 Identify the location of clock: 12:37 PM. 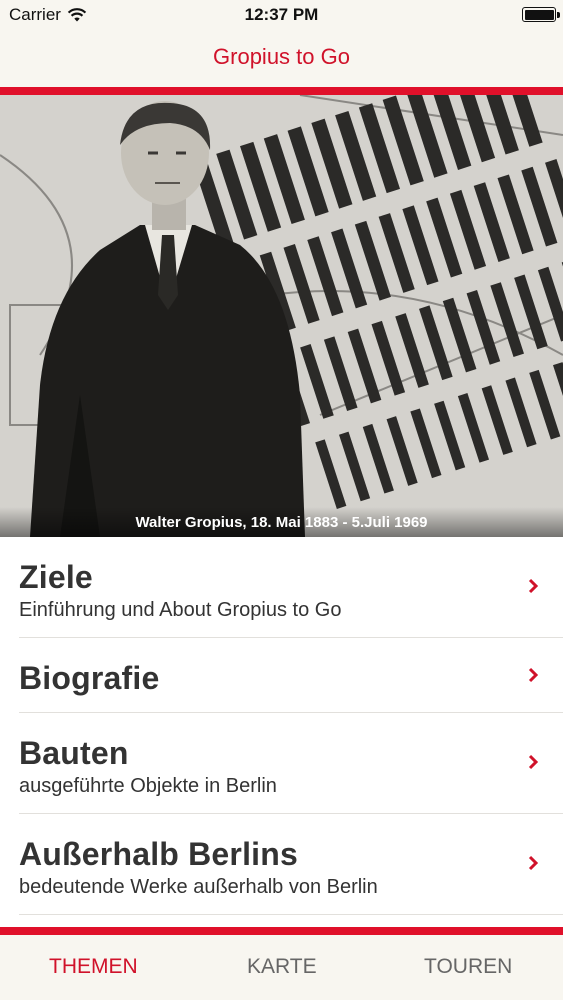
(281, 14).